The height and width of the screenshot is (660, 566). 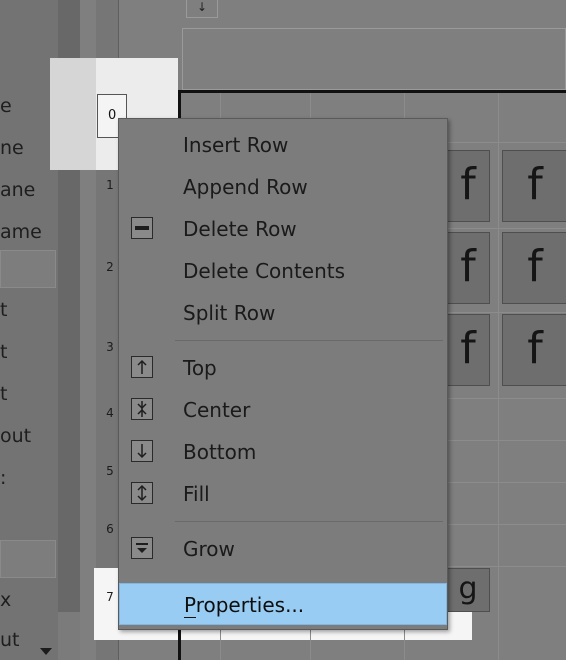 What do you see at coordinates (217, 410) in the screenshot?
I see `menu-item-label: Center` at bounding box center [217, 410].